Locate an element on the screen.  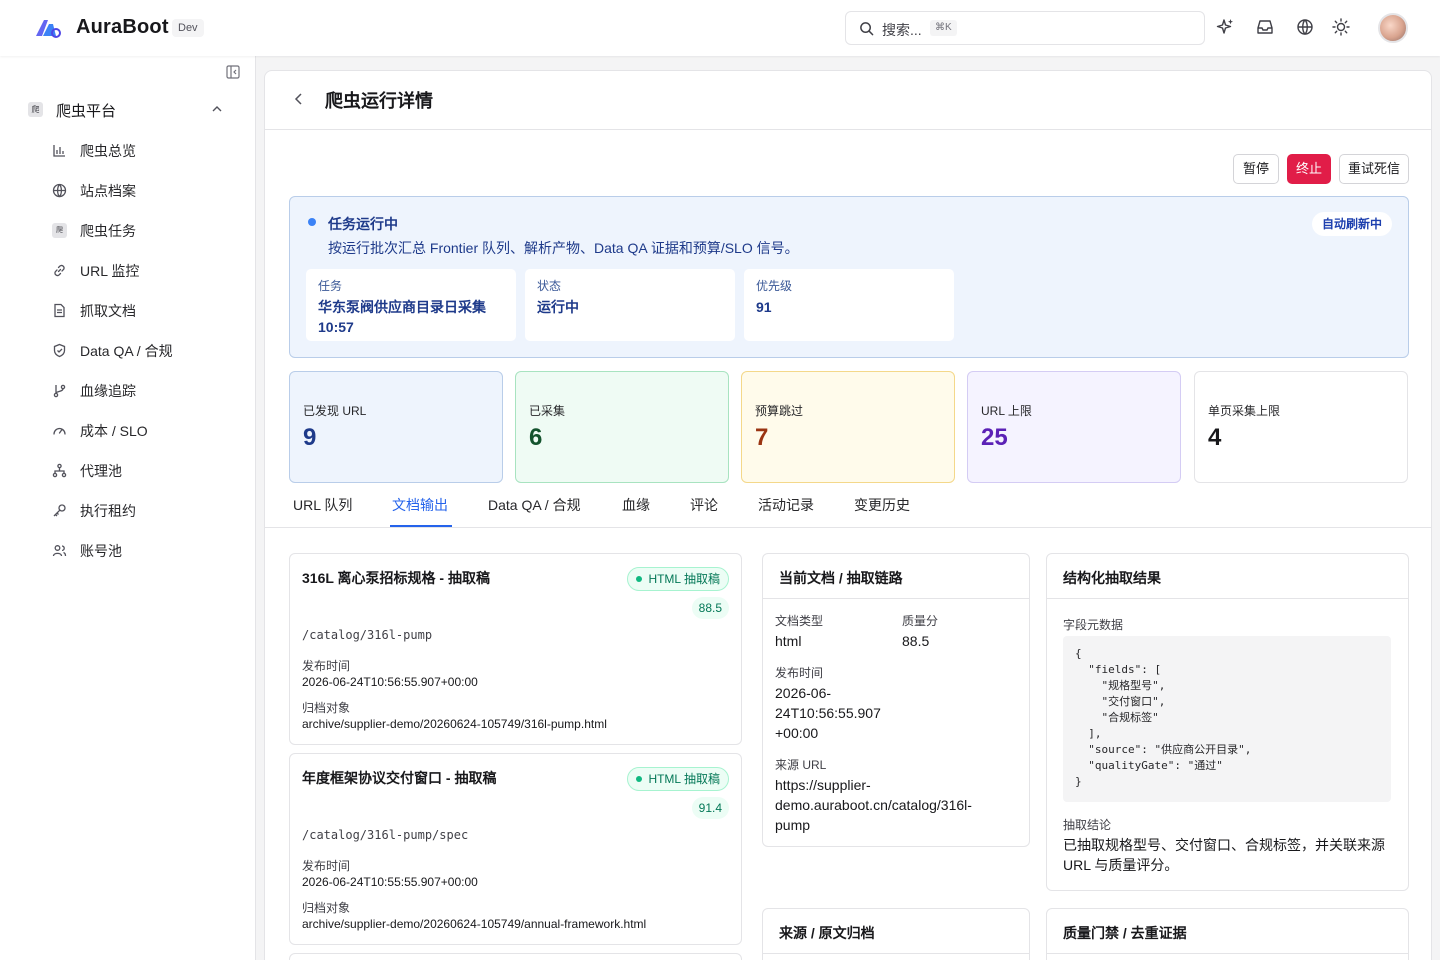
code-line: "fields": [ is located at coordinates (1118, 669).